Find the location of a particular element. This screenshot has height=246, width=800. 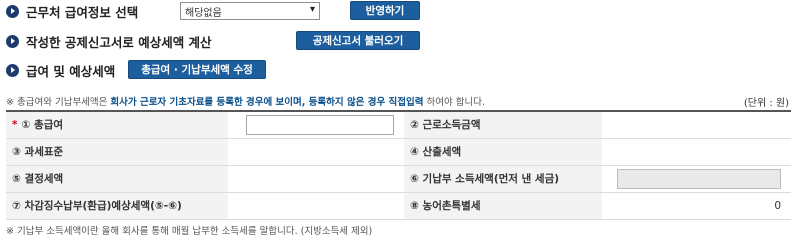

section-deduction: 작성한 공제신고서로 예상세액 계산 is located at coordinates (109, 41).